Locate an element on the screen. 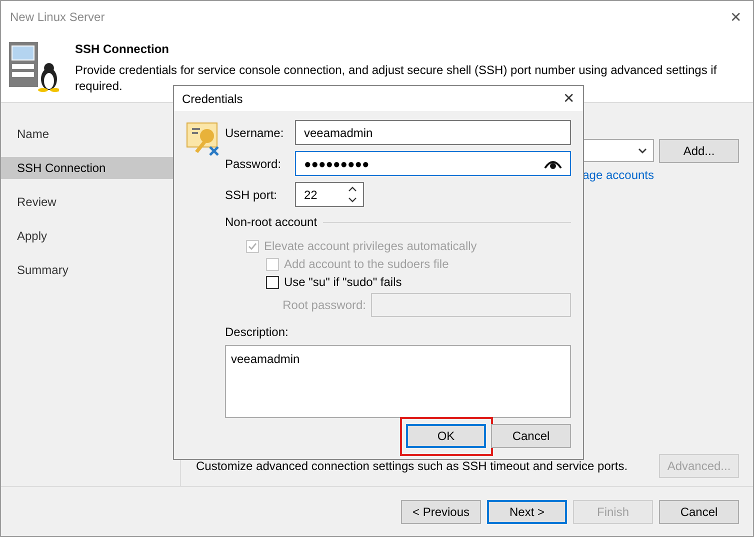 This screenshot has height=537, width=754. field-label: Root password: is located at coordinates (324, 305).